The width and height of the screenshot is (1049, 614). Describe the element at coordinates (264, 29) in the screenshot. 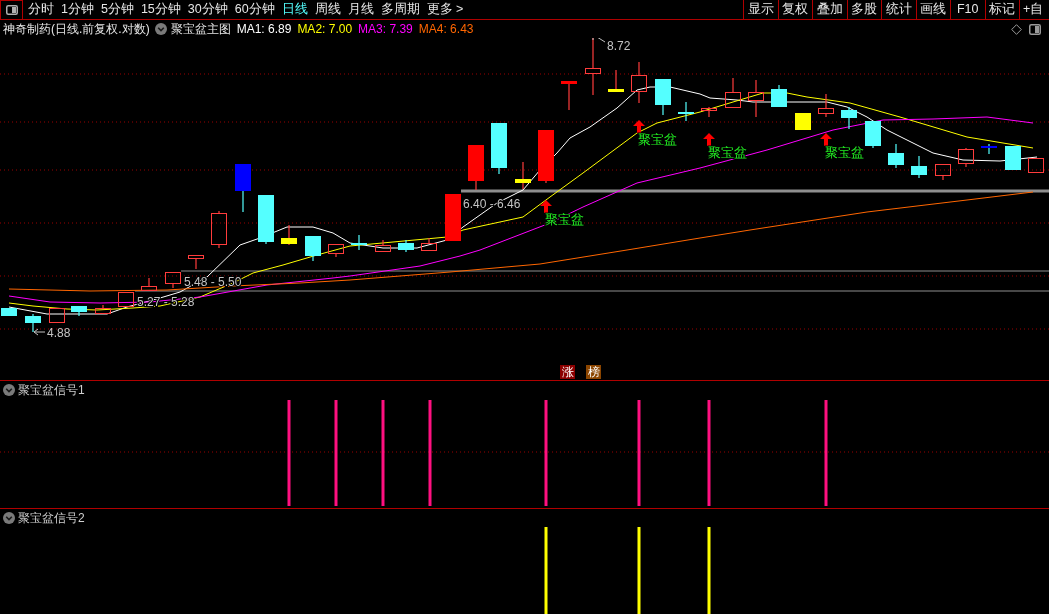

I see `moving-average-value: MA1: 6.89` at that location.